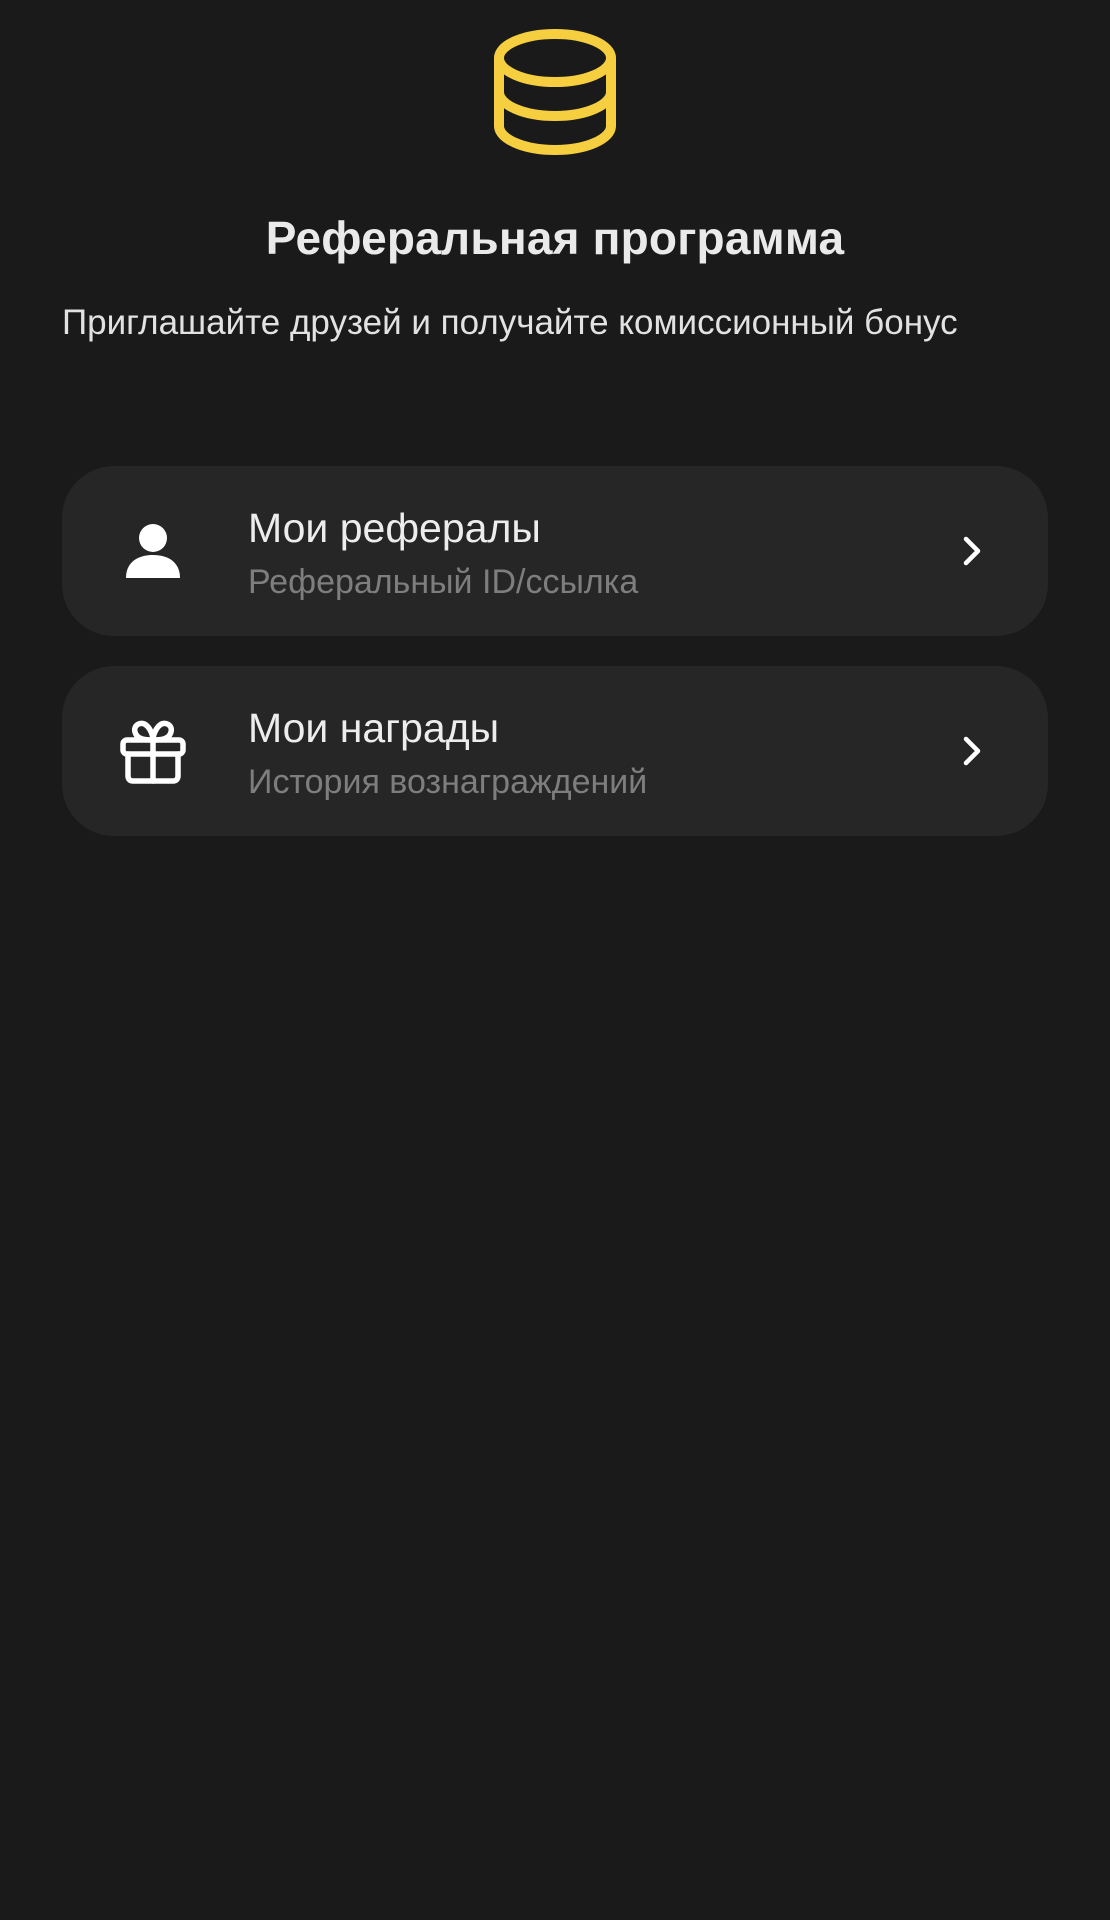 The height and width of the screenshot is (1920, 1110). Describe the element at coordinates (555, 551) in the screenshot. I see `my-referrals-card: Мои рефералы Реферальный ID/ссылка` at that location.